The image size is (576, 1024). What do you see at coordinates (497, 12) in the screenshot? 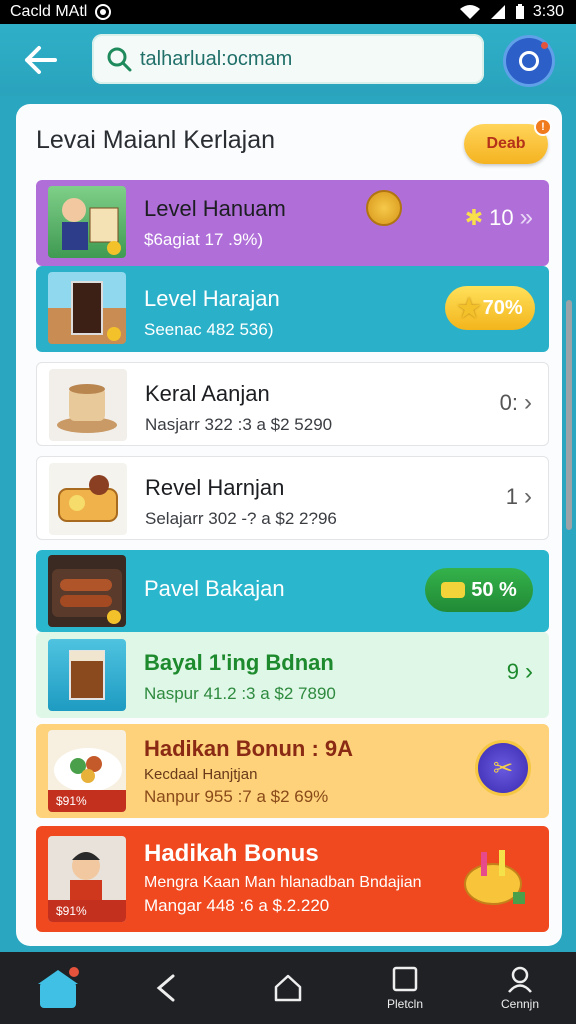
I see `signal-icon` at bounding box center [497, 12].